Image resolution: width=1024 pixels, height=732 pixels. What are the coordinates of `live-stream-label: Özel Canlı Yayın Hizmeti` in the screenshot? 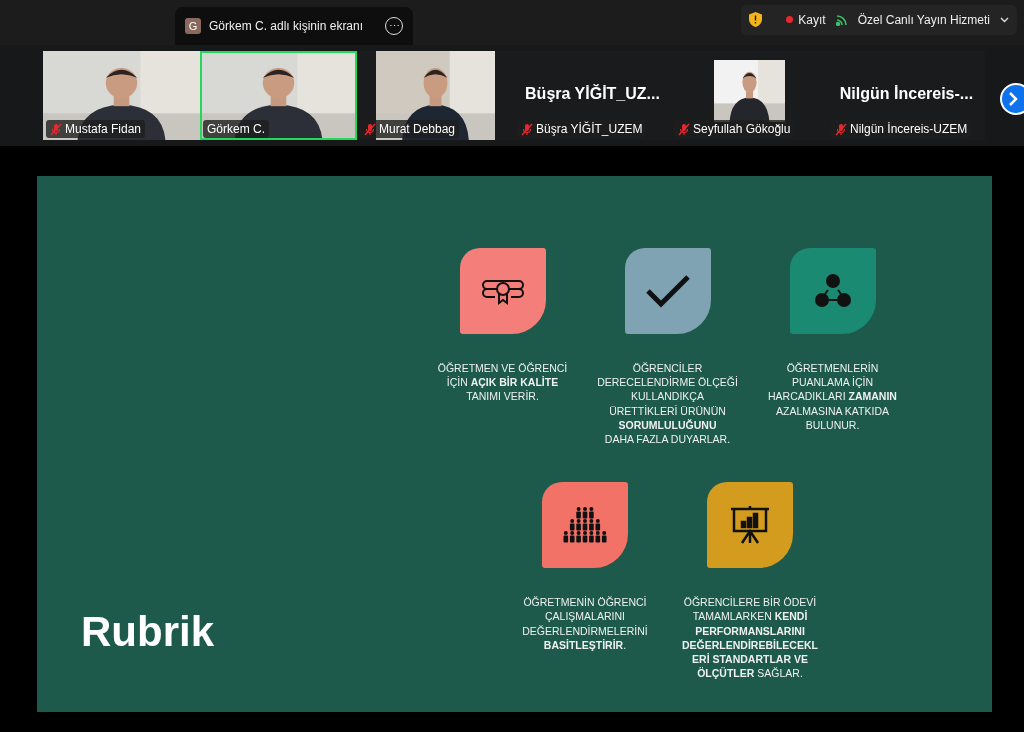 It's located at (923, 19).